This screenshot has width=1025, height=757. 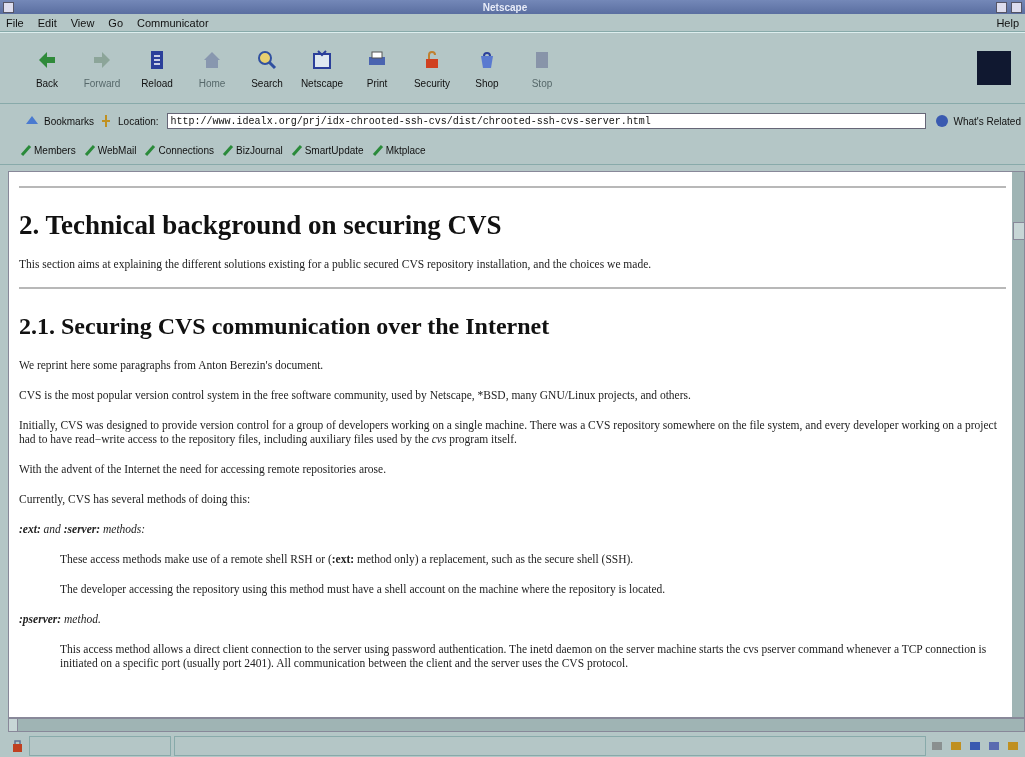 What do you see at coordinates (261, 225) in the screenshot?
I see `section-heading: 2. Technical background on securing CVS` at bounding box center [261, 225].